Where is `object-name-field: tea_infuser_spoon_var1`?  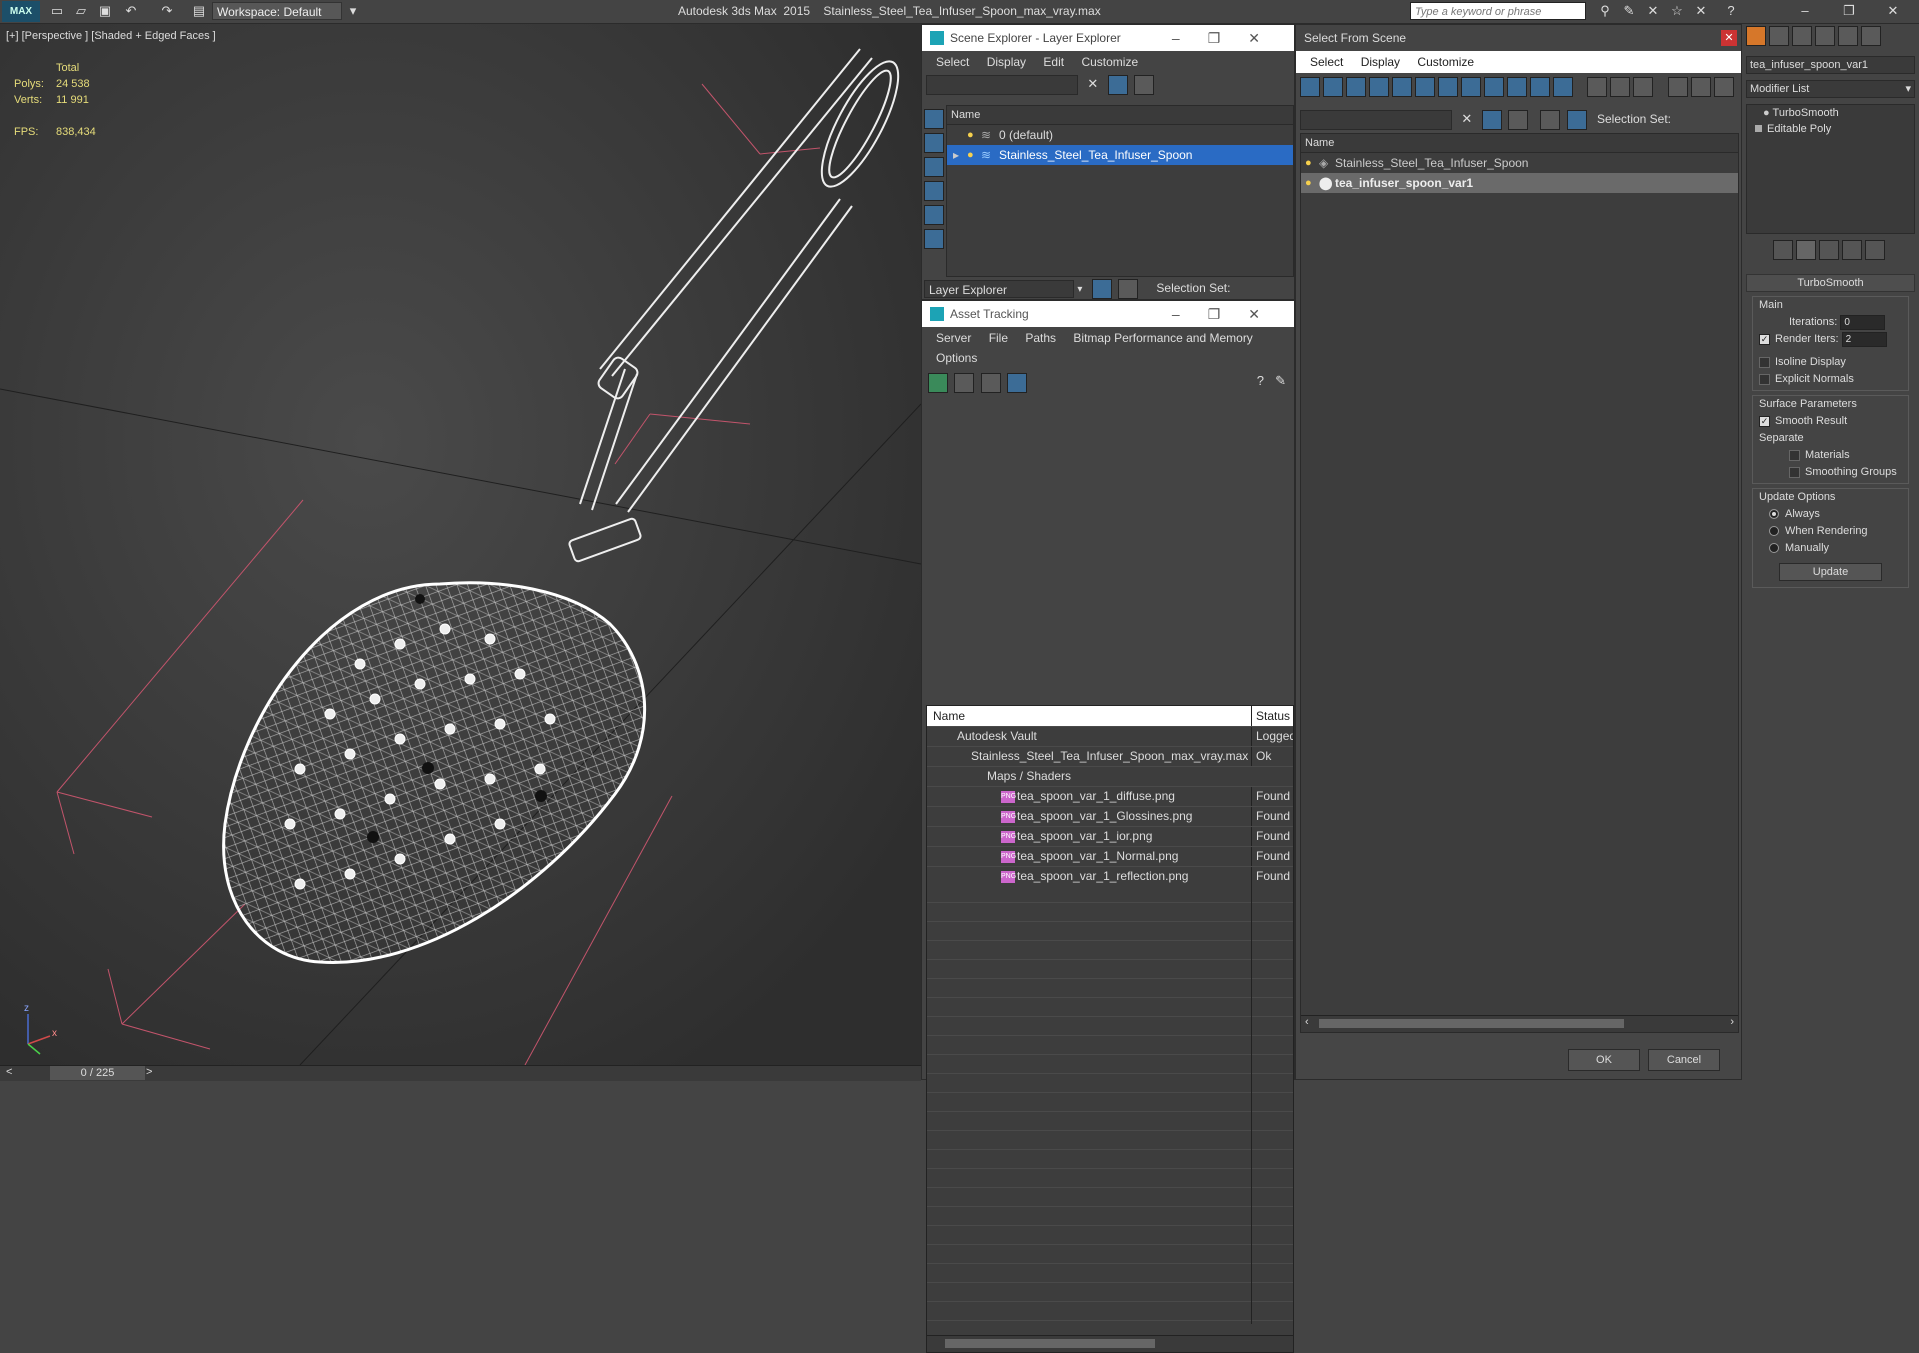 object-name-field: tea_infuser_spoon_var1 is located at coordinates (1830, 65).